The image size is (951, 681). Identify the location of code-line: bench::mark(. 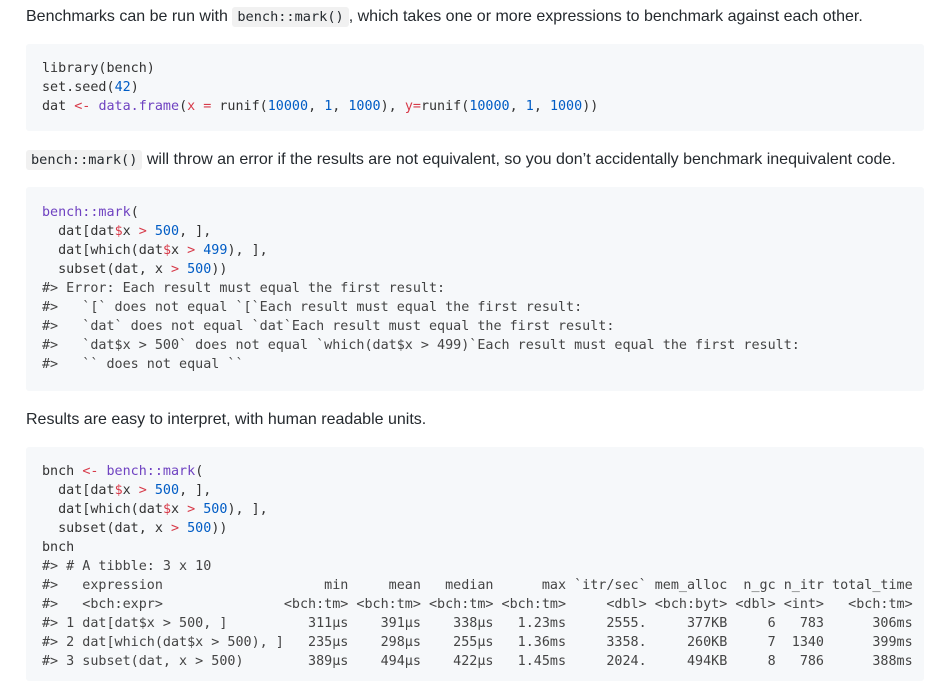
(90, 212).